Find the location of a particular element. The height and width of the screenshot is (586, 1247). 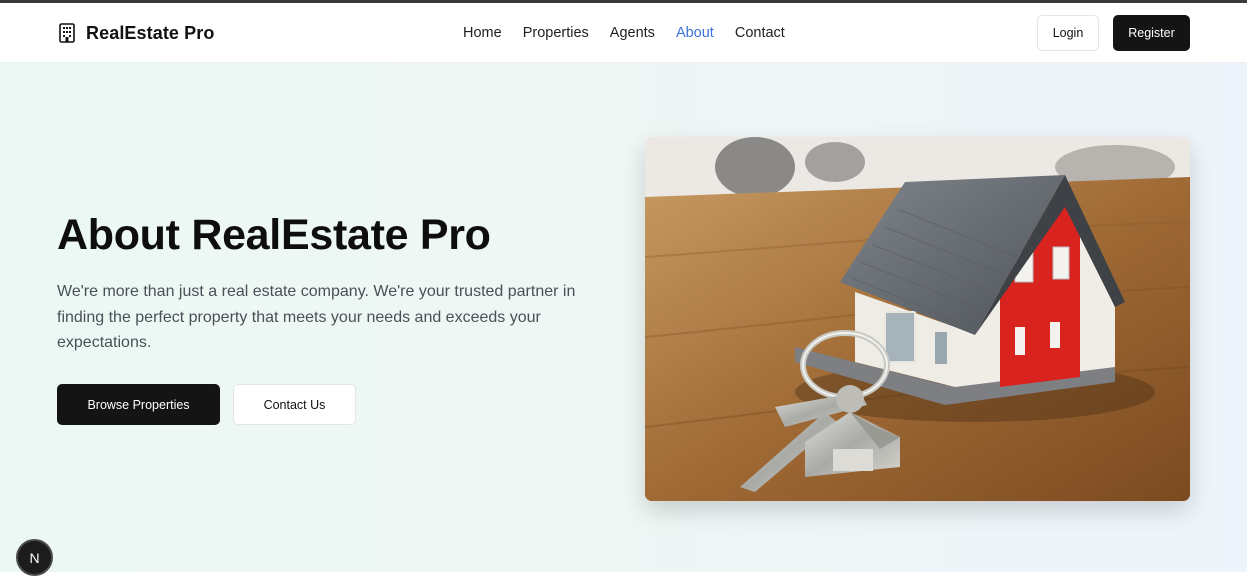

register-button: Register is located at coordinates (1151, 33).